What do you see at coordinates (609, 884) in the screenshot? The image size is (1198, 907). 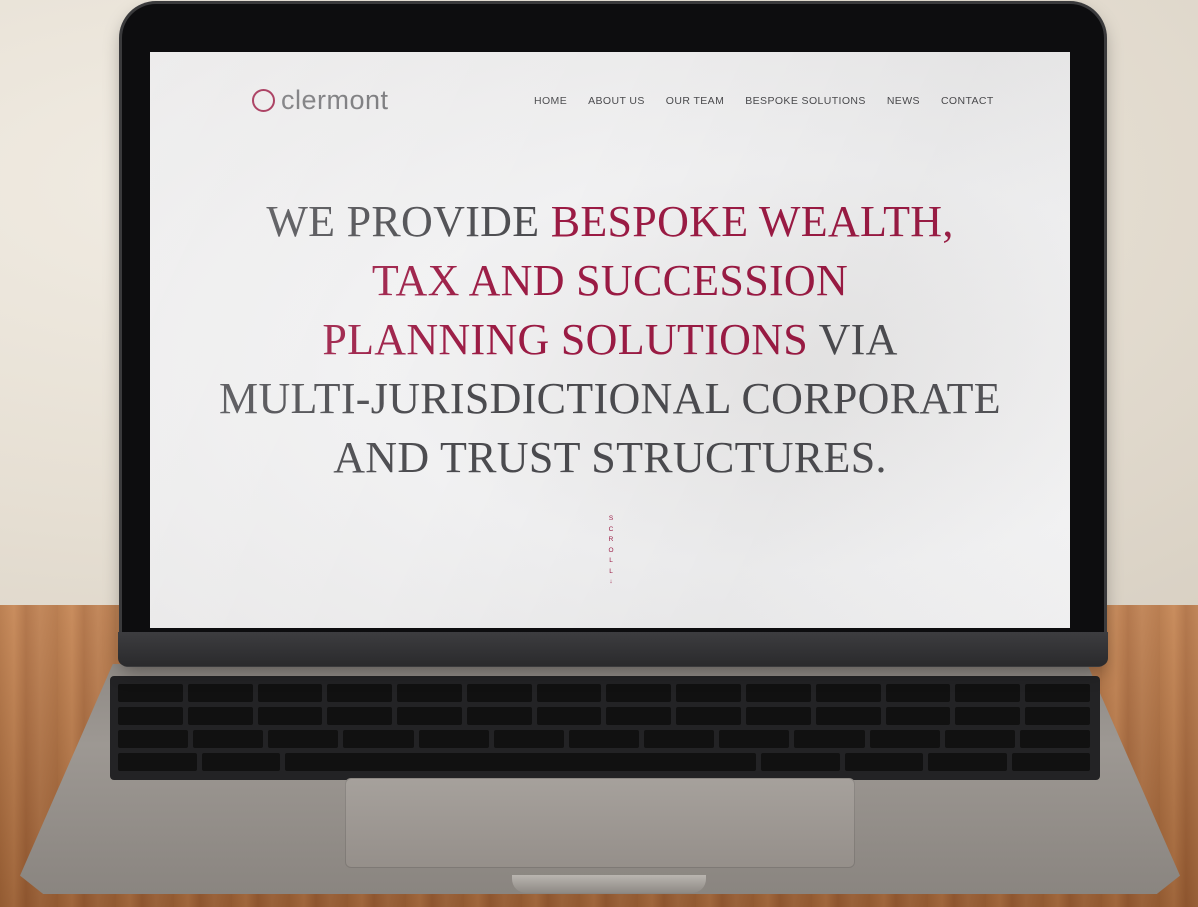 I see `lid-notch` at bounding box center [609, 884].